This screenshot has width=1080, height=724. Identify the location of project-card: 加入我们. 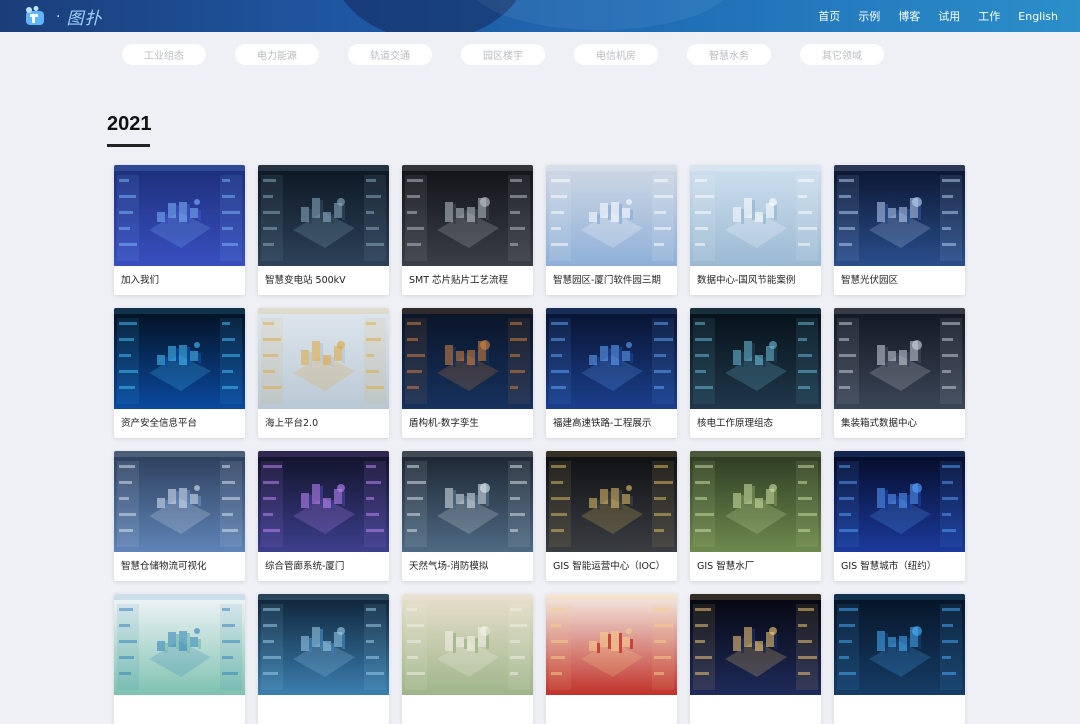
(179, 230).